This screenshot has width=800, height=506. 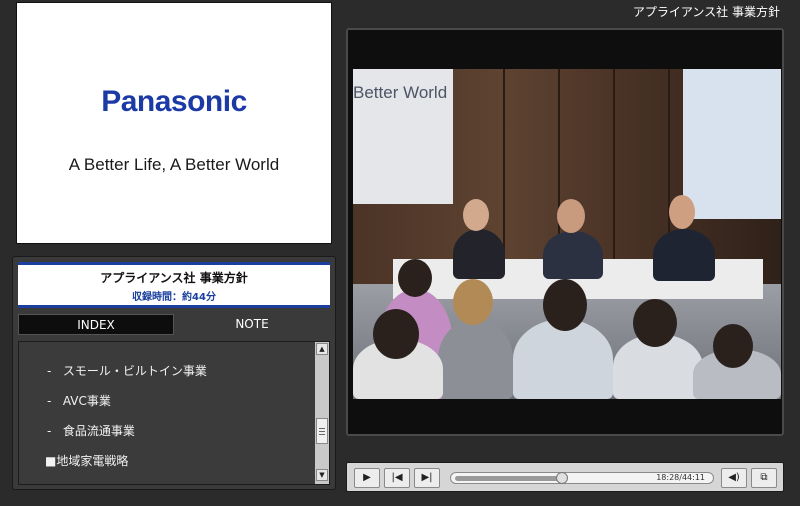 I want to click on seek-knob, so click(x=562, y=478).